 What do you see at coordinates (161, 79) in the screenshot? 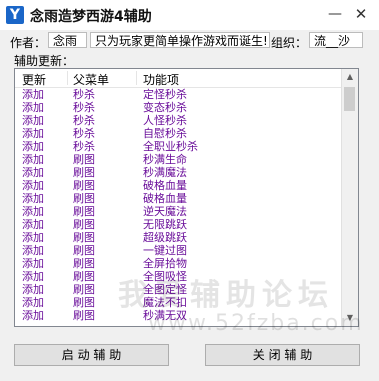
I see `column-header-feature: 功能项` at bounding box center [161, 79].